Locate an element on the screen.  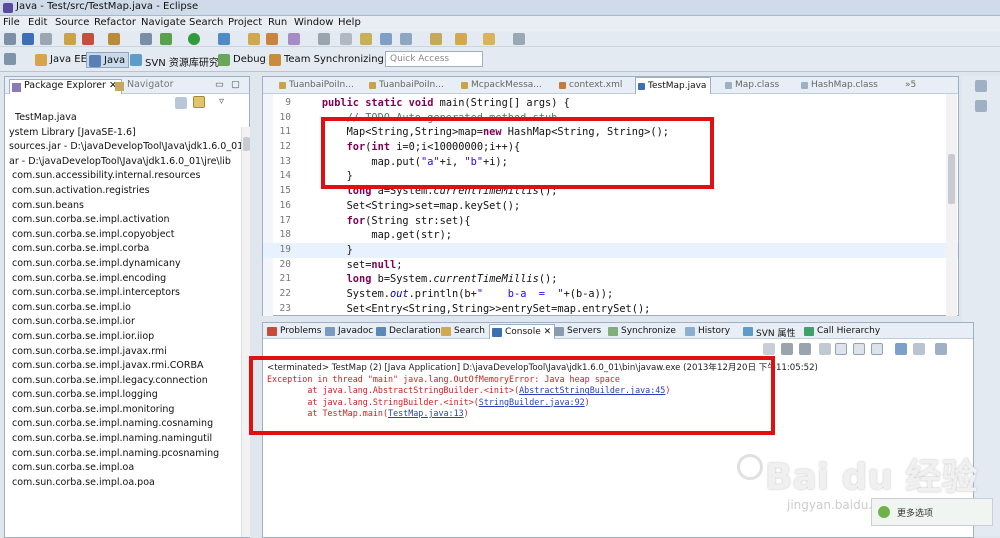
ant-icon is located at coordinates (114, 39).